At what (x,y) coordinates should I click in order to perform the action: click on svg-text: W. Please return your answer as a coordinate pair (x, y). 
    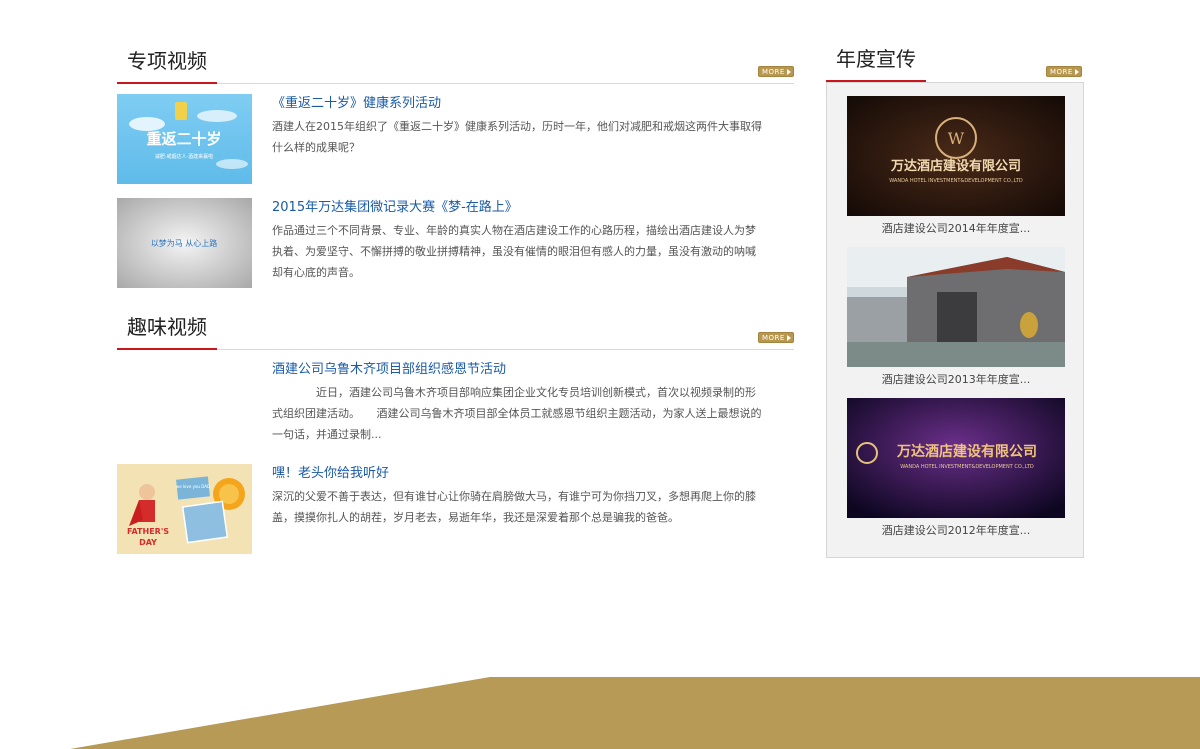
    Looking at the image, I should click on (956, 138).